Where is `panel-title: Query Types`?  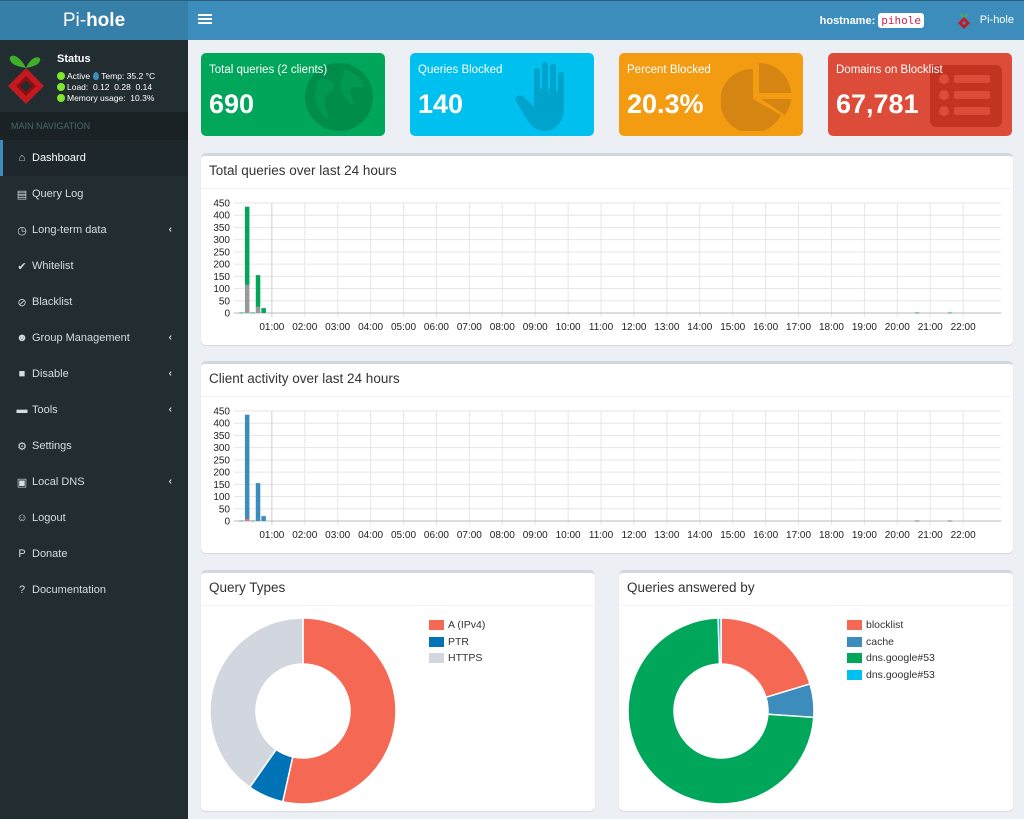 panel-title: Query Types is located at coordinates (398, 589).